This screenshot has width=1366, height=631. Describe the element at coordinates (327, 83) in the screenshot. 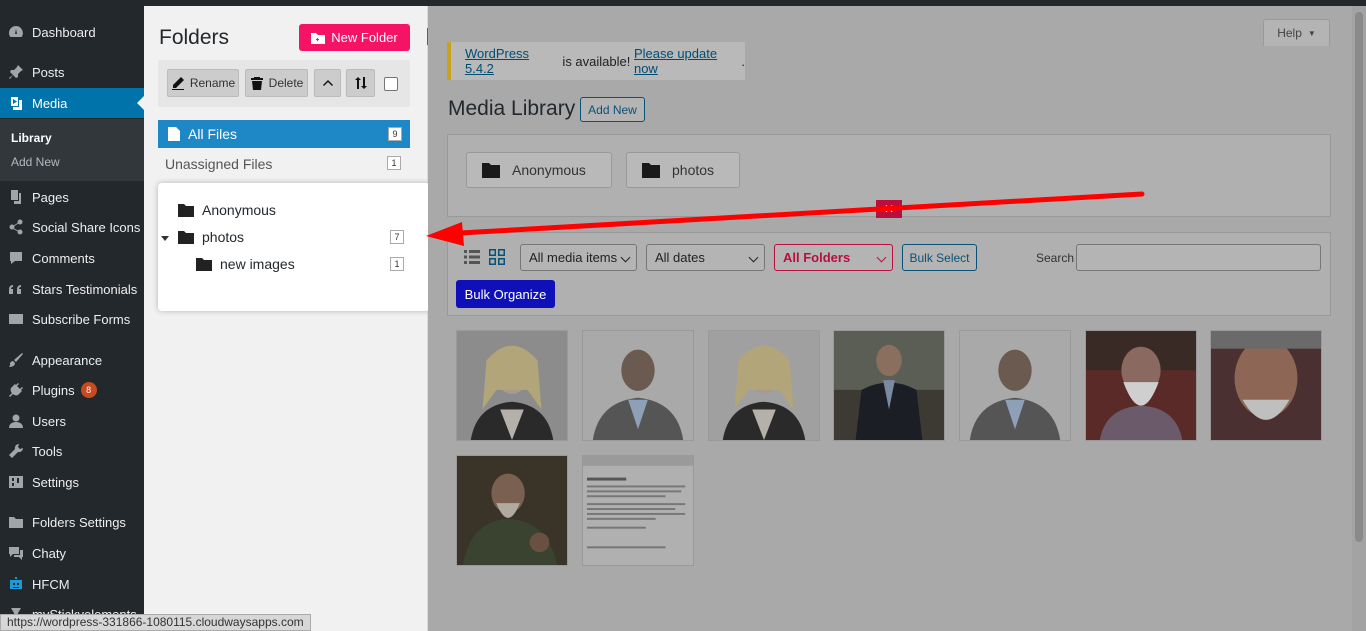

I see `collapse-up-button` at that location.